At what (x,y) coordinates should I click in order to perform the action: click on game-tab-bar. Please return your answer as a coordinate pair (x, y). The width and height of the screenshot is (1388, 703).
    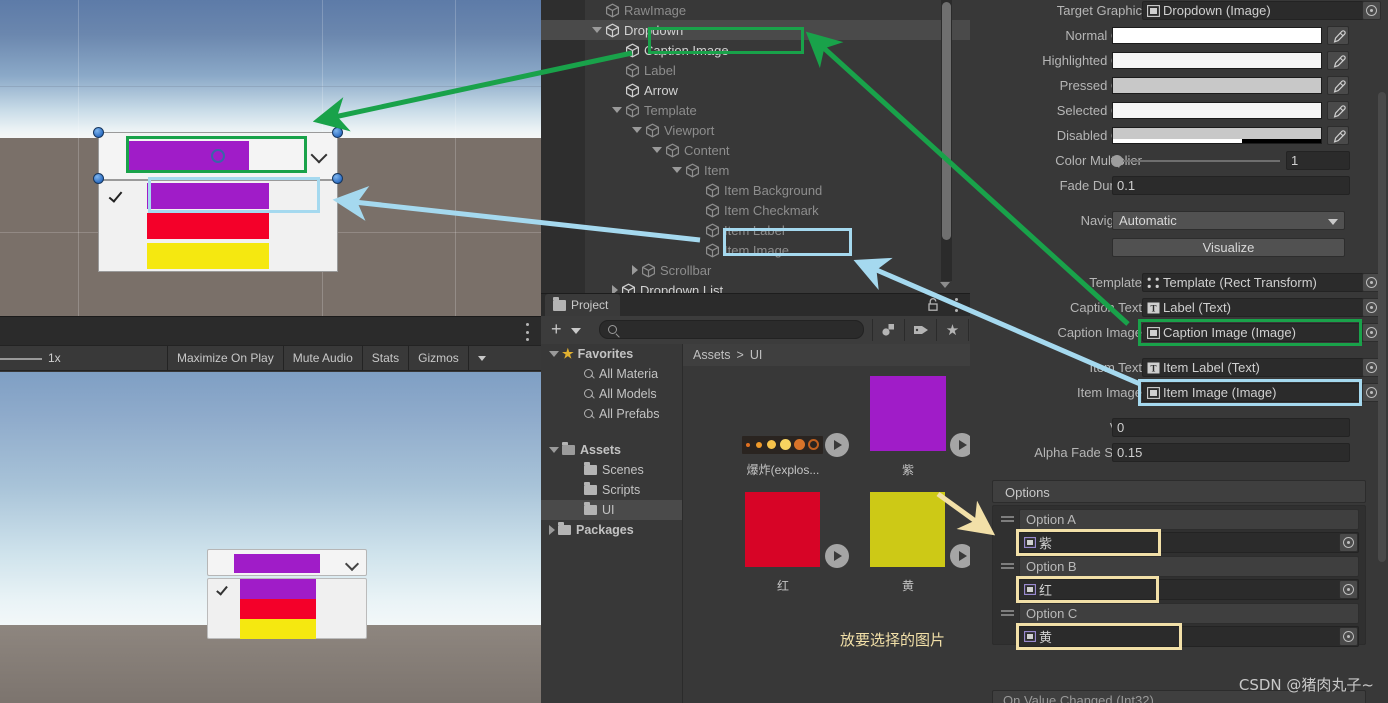
    Looking at the image, I should click on (270, 330).